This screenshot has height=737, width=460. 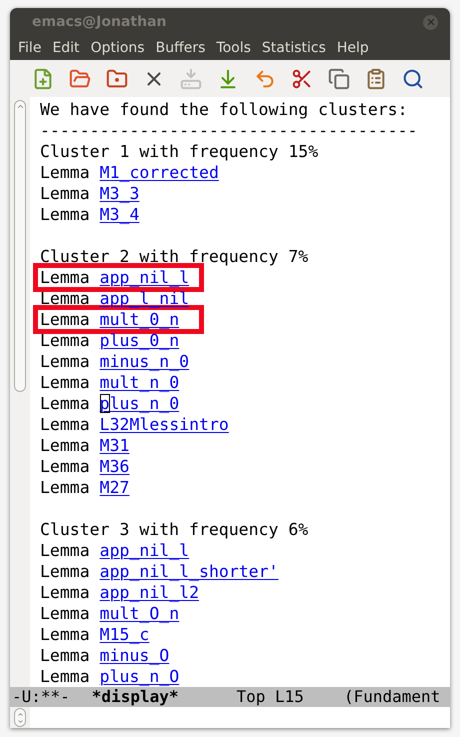 What do you see at coordinates (181, 48) in the screenshot?
I see `menu-item: Buffers` at bounding box center [181, 48].